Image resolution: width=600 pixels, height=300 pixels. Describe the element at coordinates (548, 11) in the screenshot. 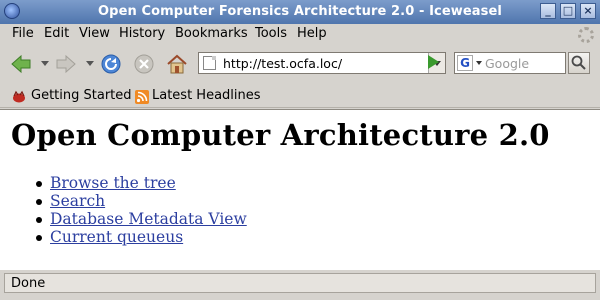

I see `minimize-button: _` at that location.